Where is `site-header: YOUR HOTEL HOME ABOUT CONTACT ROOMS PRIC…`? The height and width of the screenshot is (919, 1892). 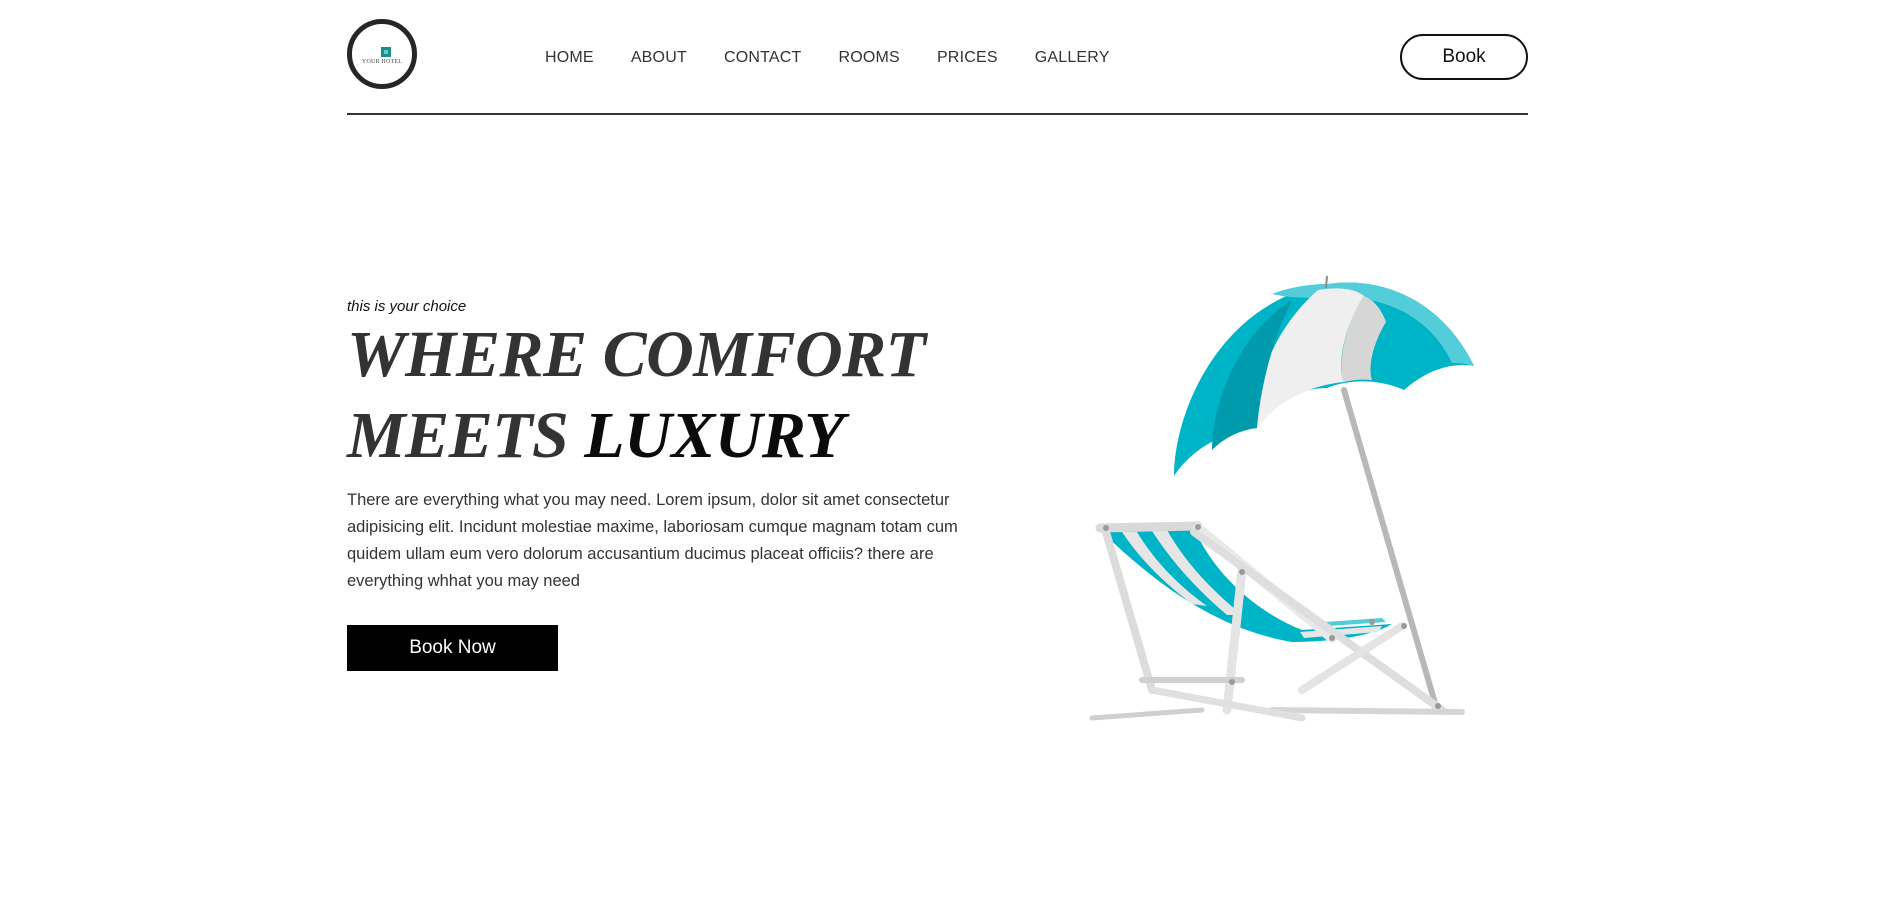
site-header: YOUR HOTEL HOME ABOUT CONTACT ROOMS PRIC… is located at coordinates (937, 57).